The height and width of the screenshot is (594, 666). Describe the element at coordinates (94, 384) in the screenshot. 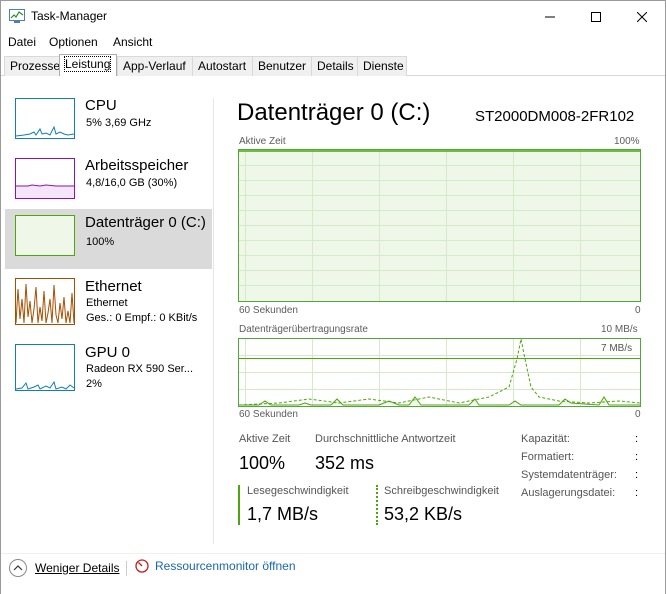

I see `sidebar-item-detail-2: 2%` at that location.